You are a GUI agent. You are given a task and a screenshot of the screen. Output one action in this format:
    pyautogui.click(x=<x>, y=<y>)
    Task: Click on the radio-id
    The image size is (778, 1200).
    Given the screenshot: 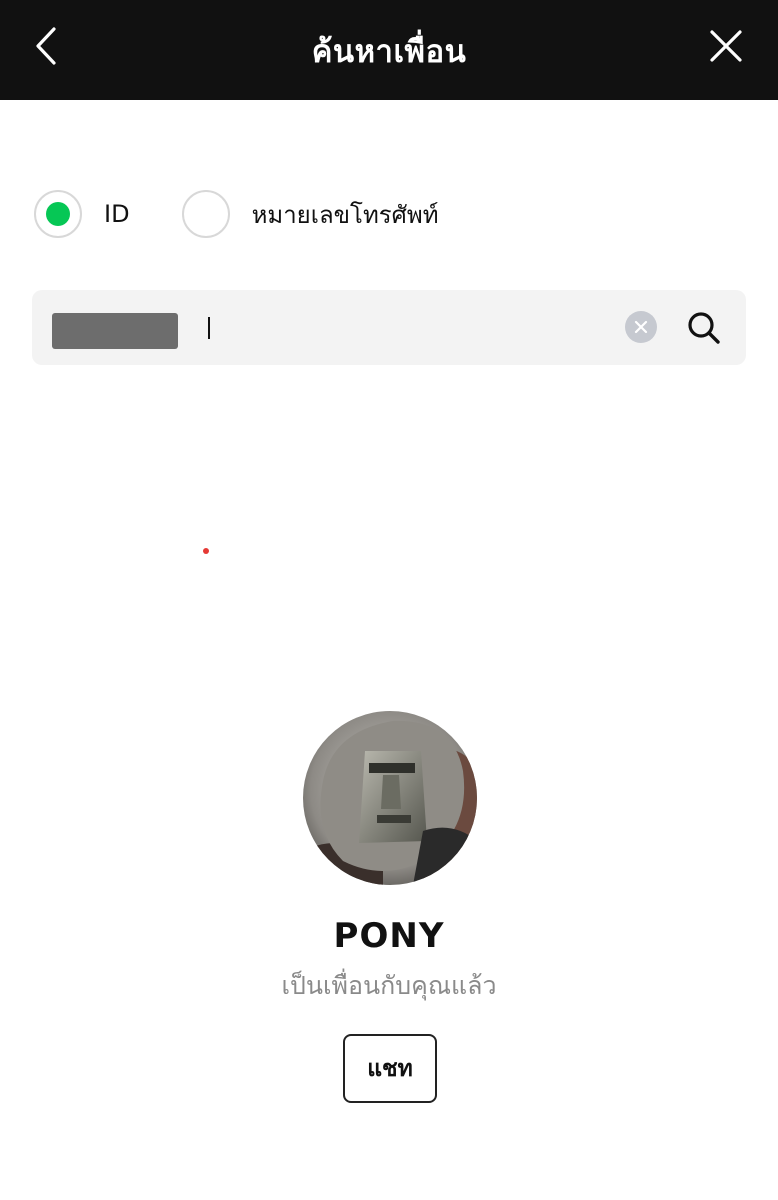 What is the action you would take?
    pyautogui.click(x=58, y=214)
    